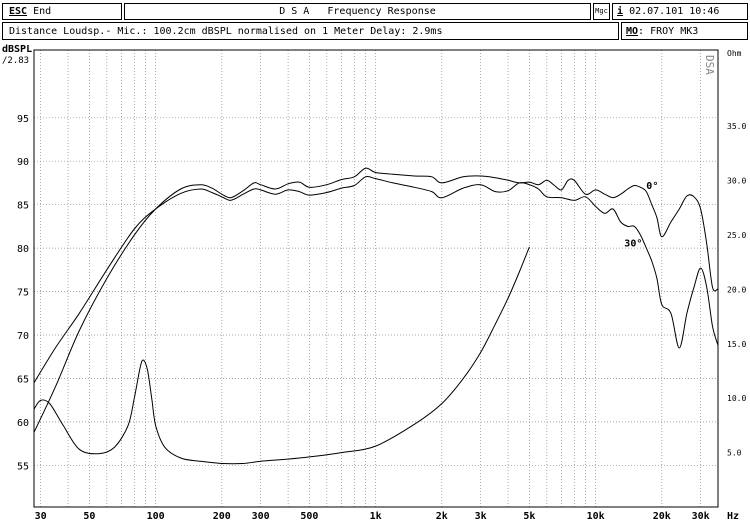 The image size is (750, 526). Describe the element at coordinates (709, 65) in the screenshot. I see `watermark-text: DSA` at that location.